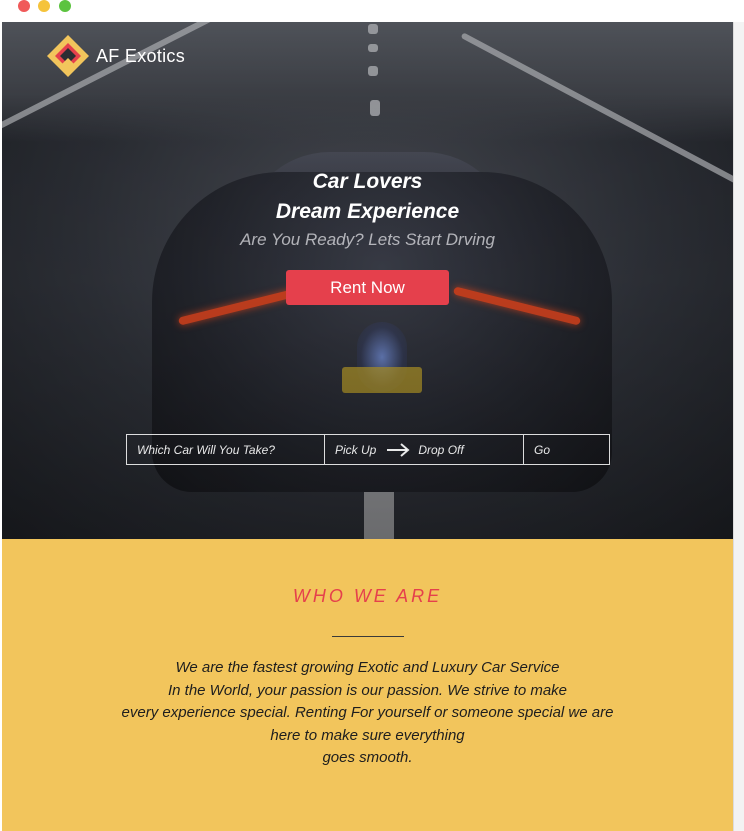  What do you see at coordinates (398, 449) in the screenshot?
I see `arrow-right-icon` at bounding box center [398, 449].